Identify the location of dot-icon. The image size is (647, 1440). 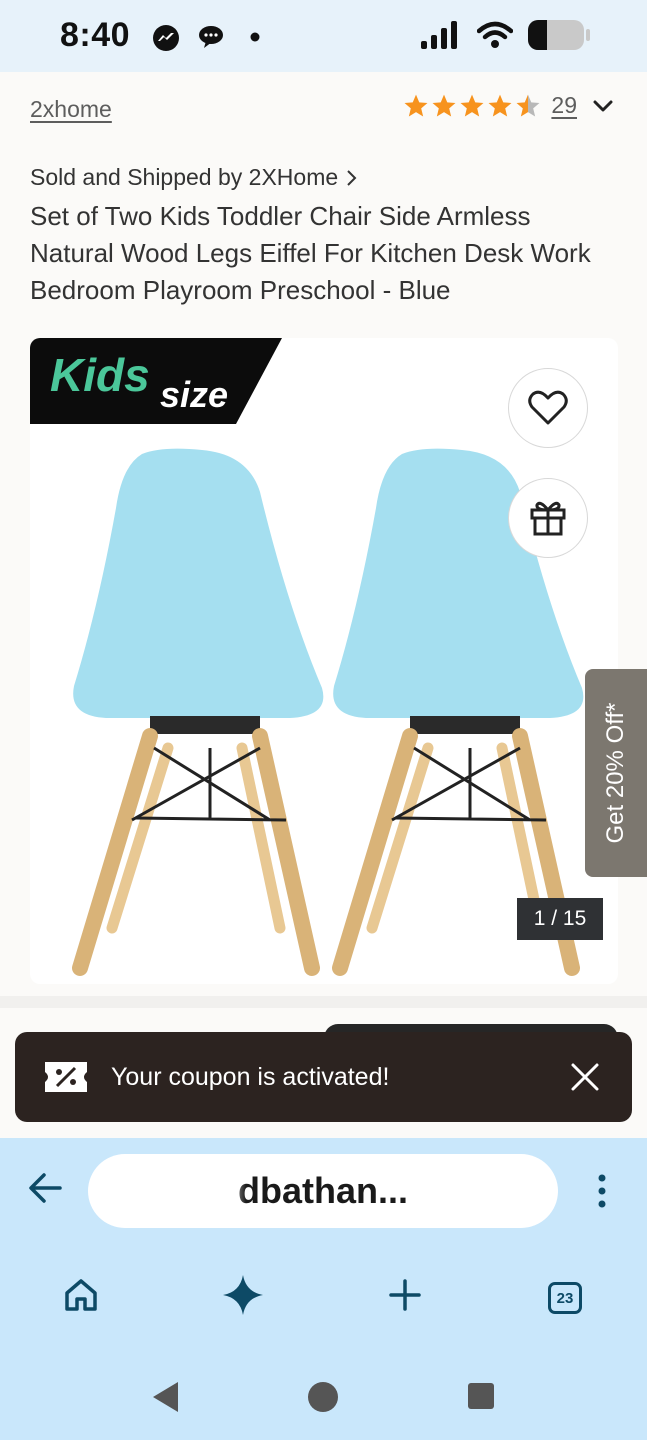
(255, 37).